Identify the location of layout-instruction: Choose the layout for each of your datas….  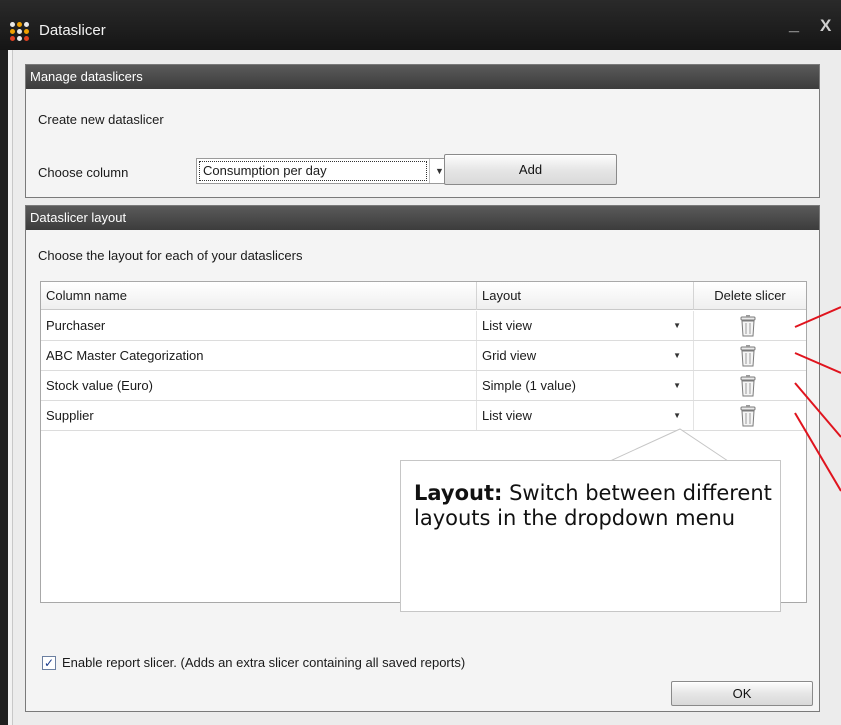
(170, 255).